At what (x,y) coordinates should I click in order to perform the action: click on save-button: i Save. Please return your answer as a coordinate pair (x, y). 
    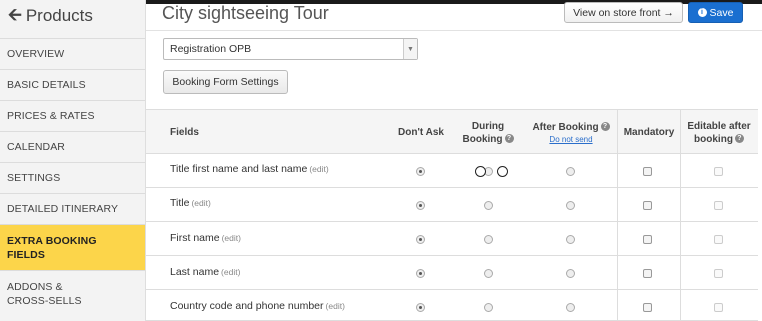
    Looking at the image, I should click on (715, 12).